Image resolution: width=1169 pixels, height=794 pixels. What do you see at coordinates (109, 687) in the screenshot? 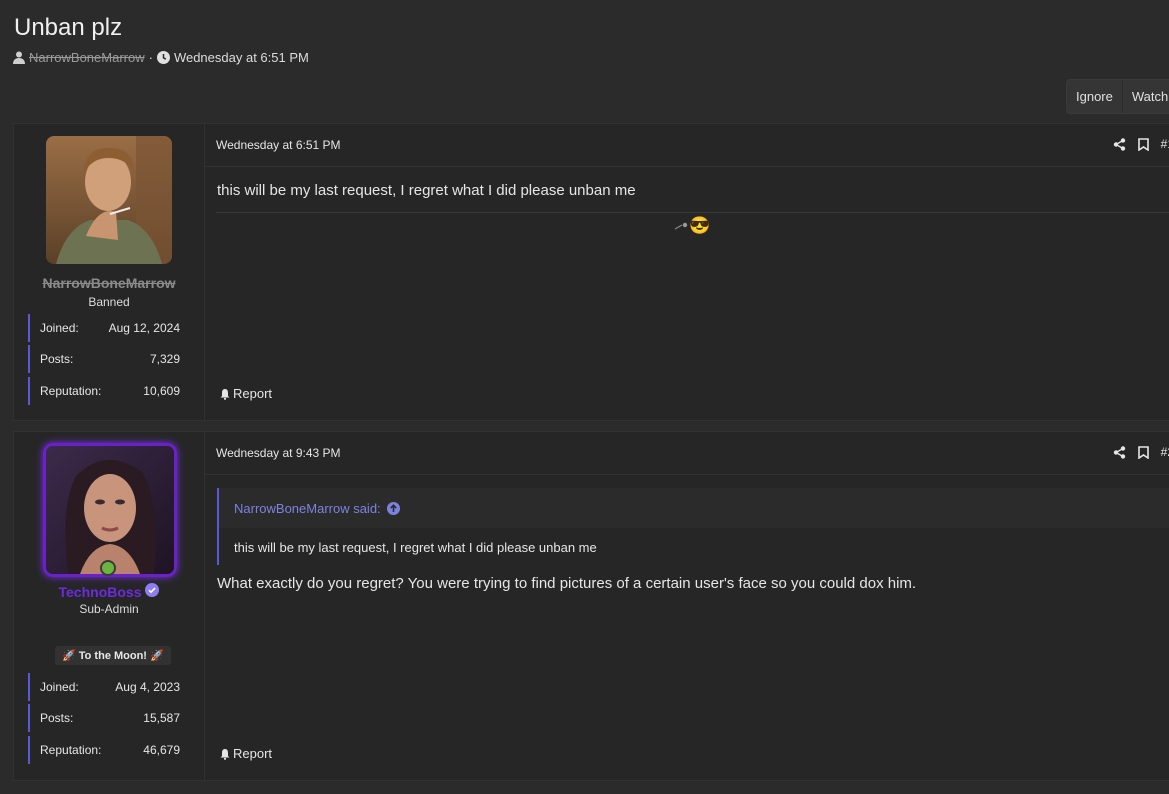
I see `stat-joined: Joined: Aug 4, 2023` at bounding box center [109, 687].